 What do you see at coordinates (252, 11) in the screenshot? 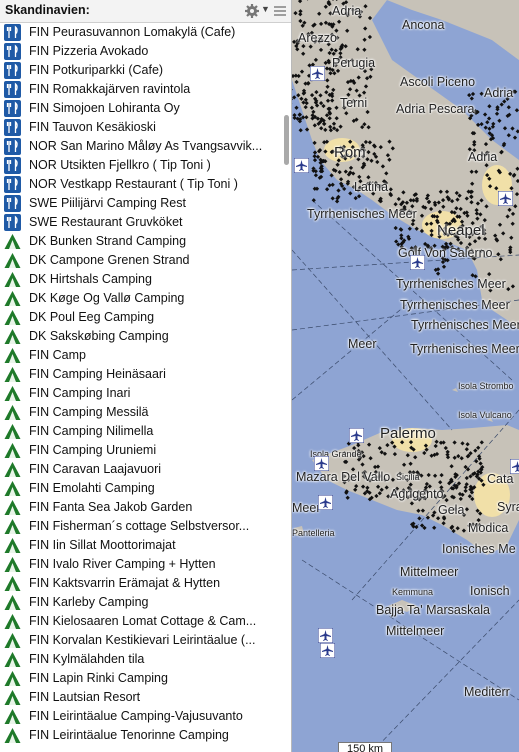
I see `gear-icon` at bounding box center [252, 11].